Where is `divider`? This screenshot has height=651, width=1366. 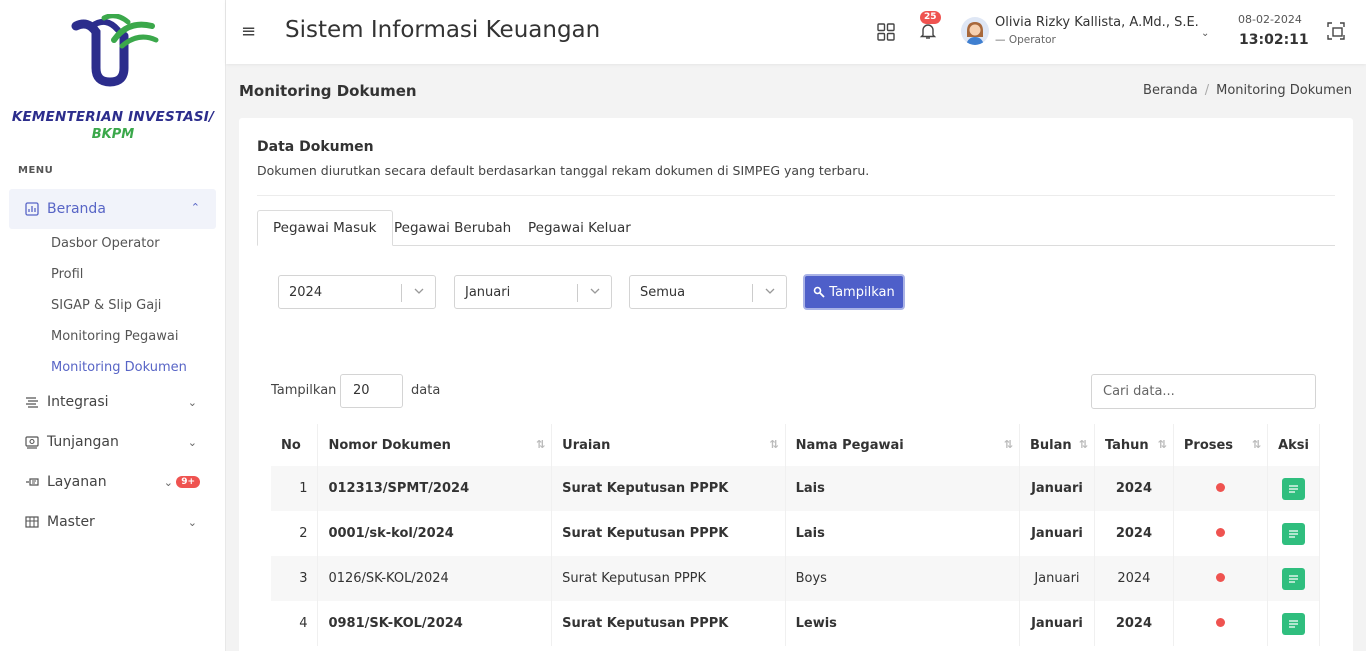 divider is located at coordinates (796, 195).